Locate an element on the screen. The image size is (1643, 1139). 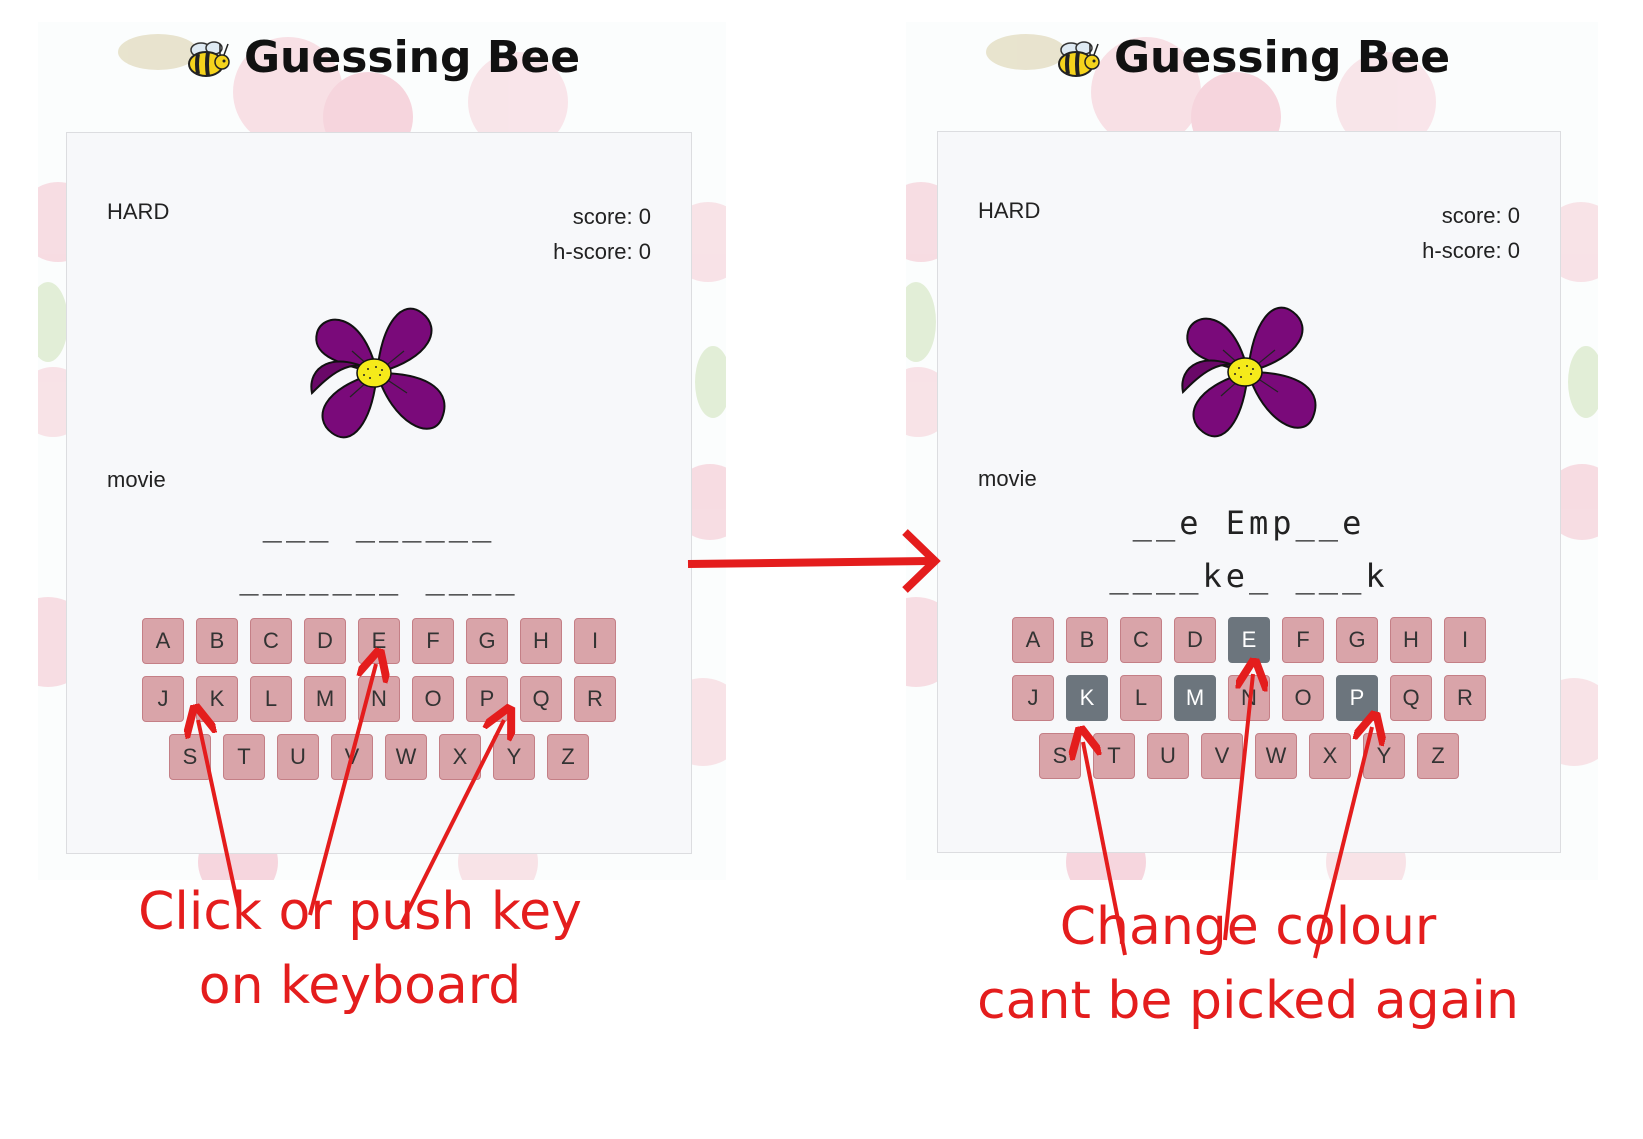
right-annotation-caption: Change colour cant be picked again is located at coordinates (1248, 964).